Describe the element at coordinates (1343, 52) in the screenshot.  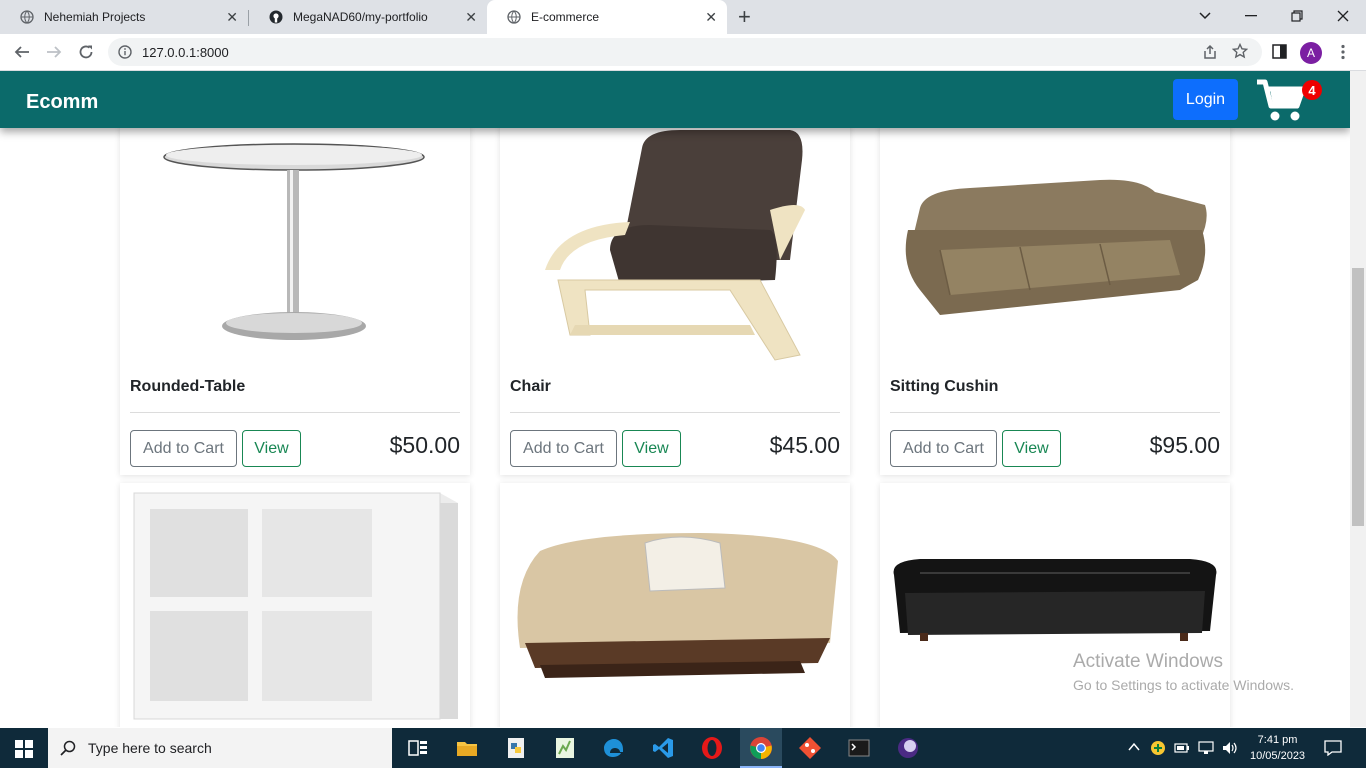
I see `browser-menu-icon` at that location.